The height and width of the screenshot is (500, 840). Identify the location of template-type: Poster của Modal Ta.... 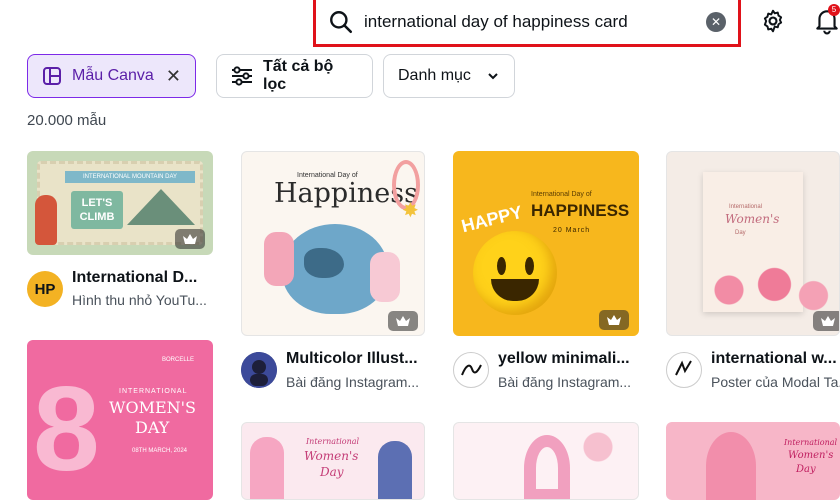
(775, 382).